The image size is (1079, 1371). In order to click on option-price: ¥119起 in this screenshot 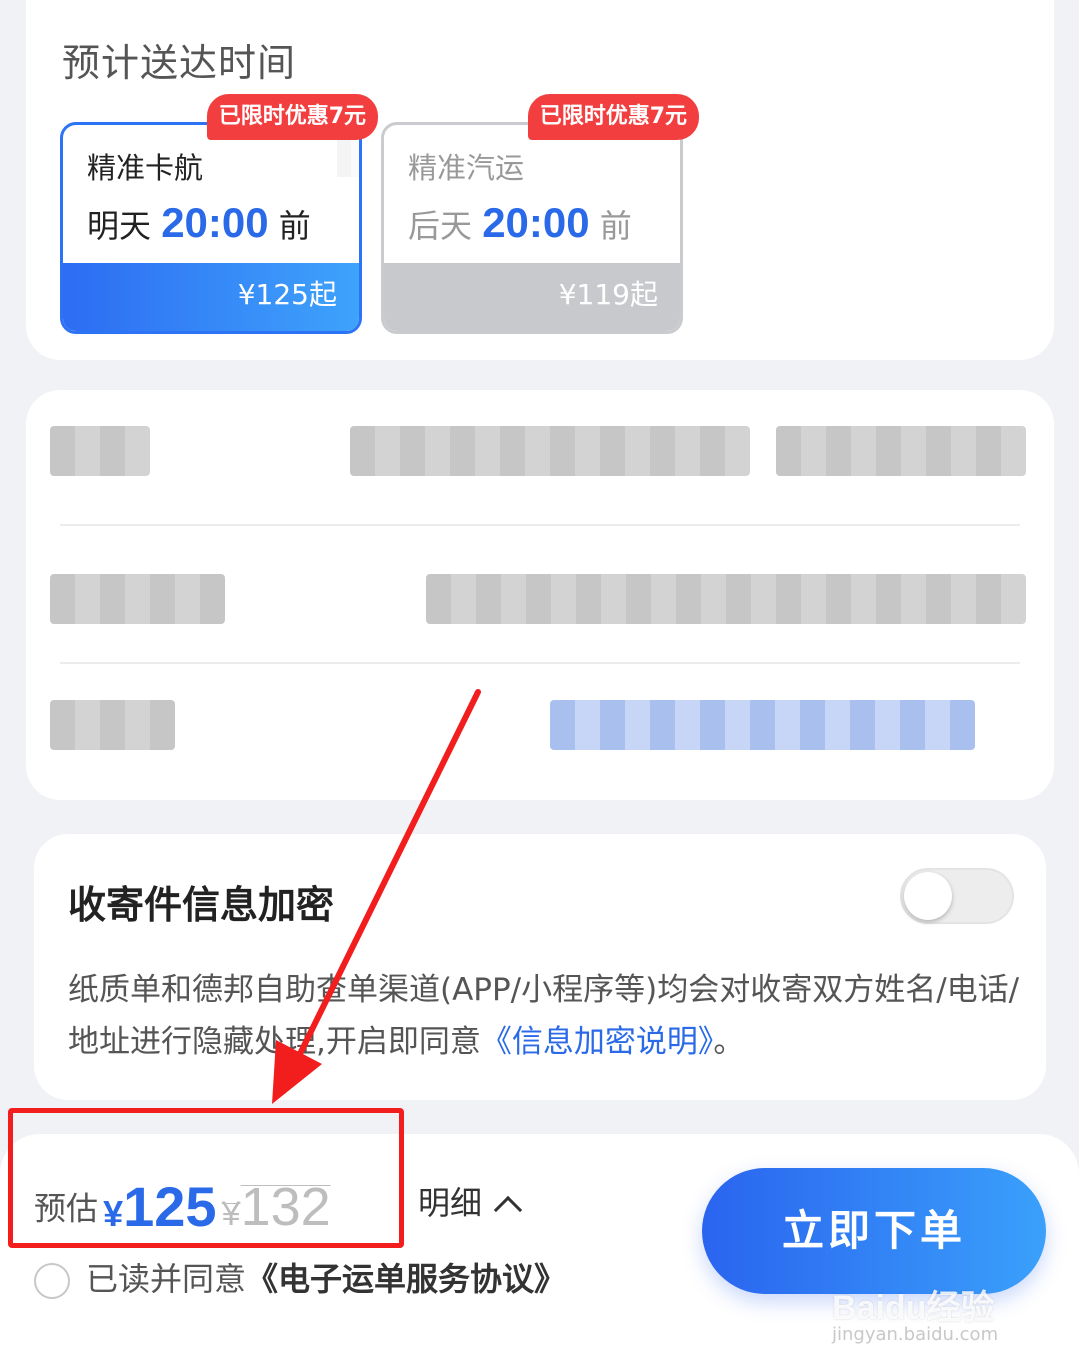, I will do `click(532, 297)`.